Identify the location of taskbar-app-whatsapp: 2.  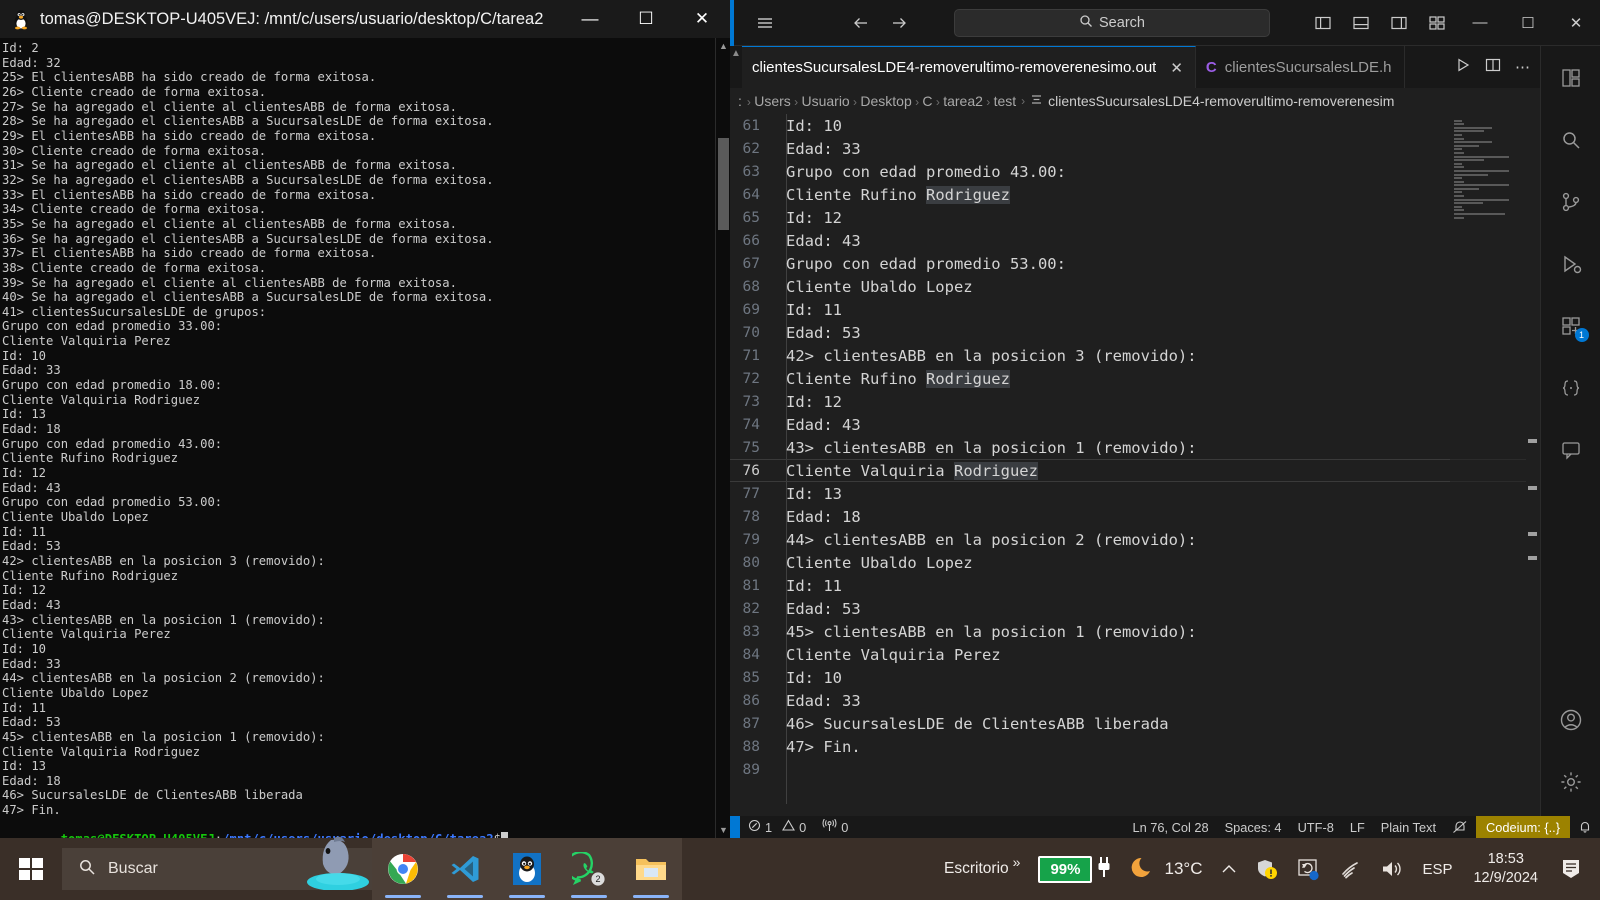
(589, 869).